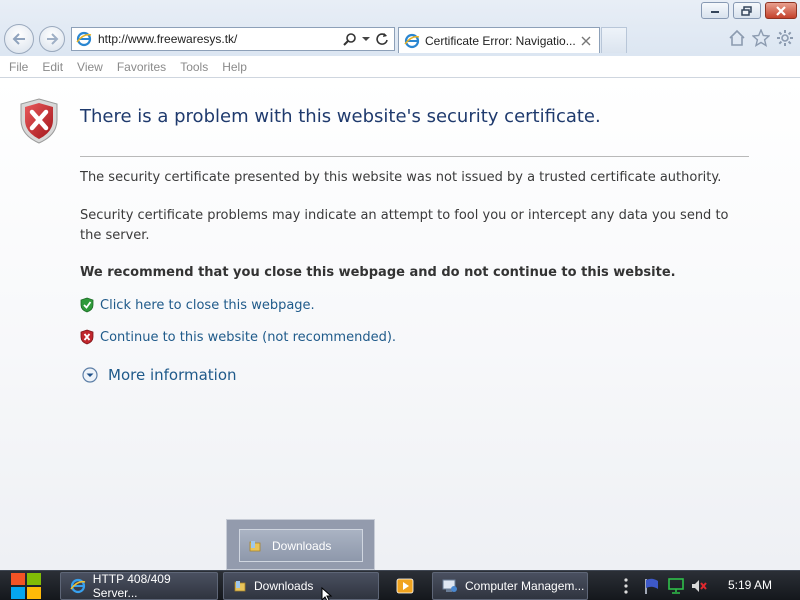  Describe the element at coordinates (27, 586) in the screenshot. I see `windows-start-icon` at that location.